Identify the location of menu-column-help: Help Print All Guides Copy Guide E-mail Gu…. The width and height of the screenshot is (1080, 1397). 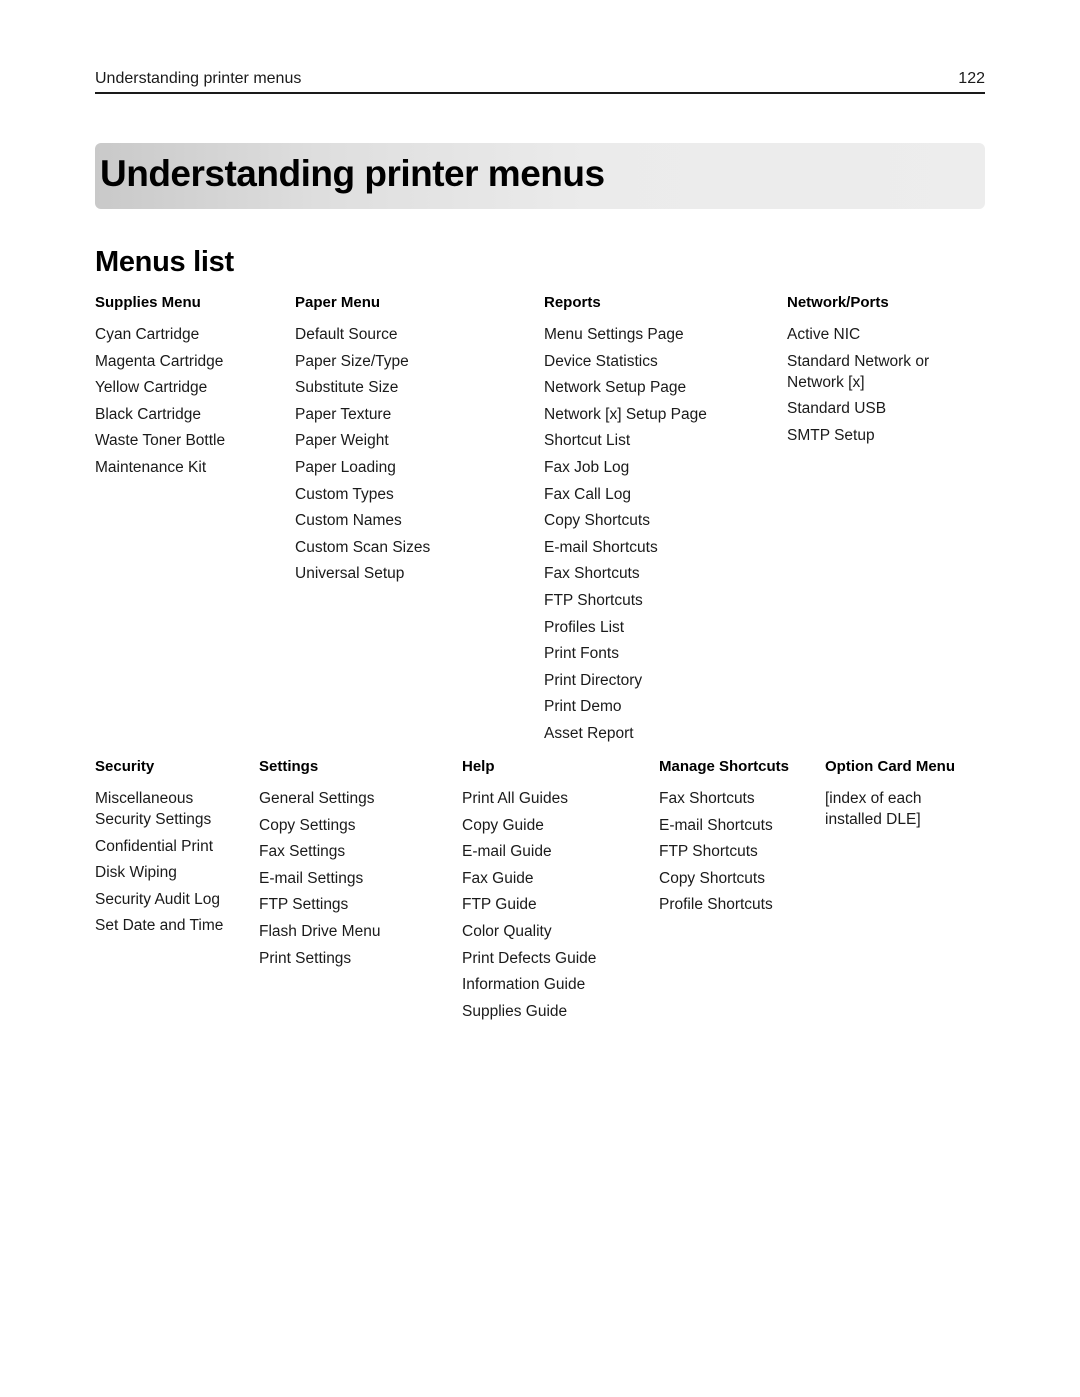
(557, 892).